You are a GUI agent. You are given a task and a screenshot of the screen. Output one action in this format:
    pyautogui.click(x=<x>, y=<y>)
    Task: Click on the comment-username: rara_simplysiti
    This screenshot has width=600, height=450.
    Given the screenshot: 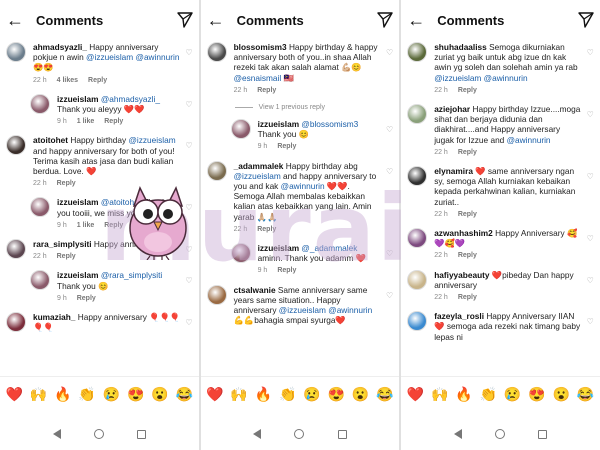 What is the action you would take?
    pyautogui.click(x=62, y=244)
    